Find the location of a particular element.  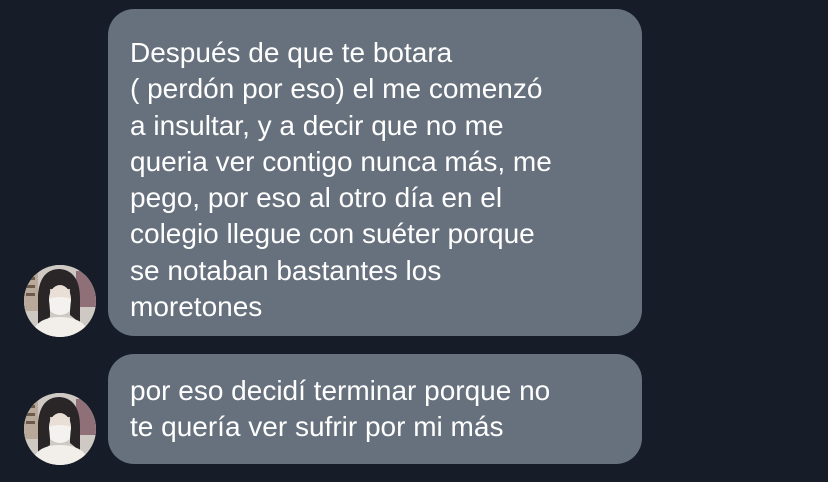

message-text-line: moretones is located at coordinates (196, 307).